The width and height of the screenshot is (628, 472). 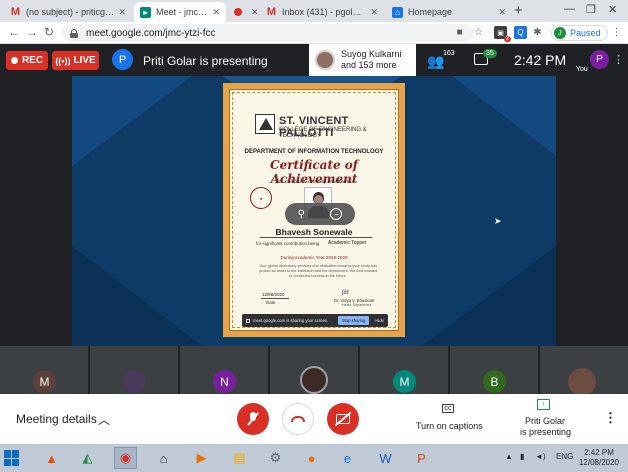 I want to click on tab-recording: ✕, so click(x=243, y=12).